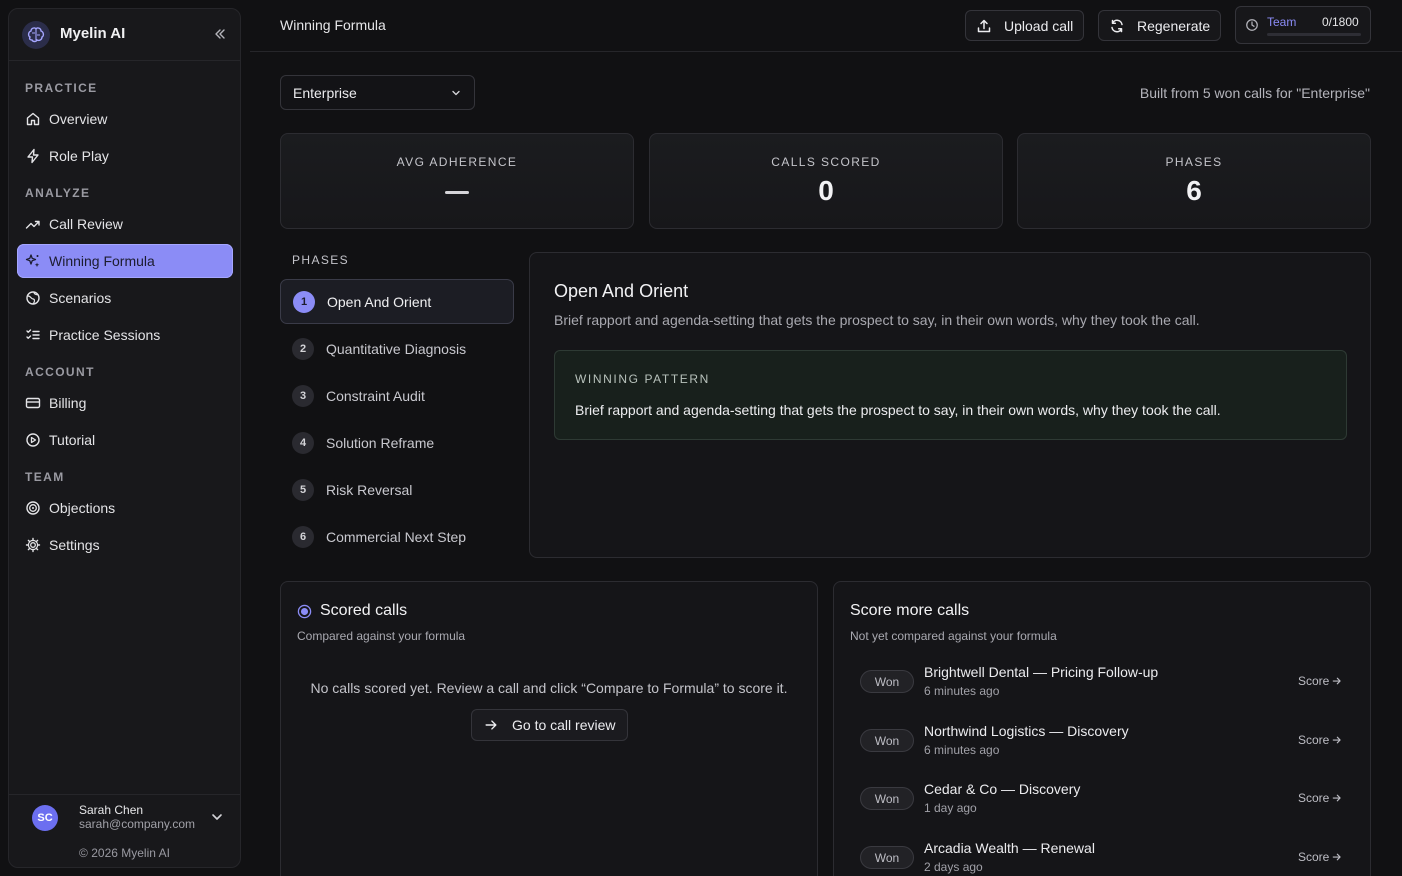 This screenshot has width=1402, height=876. What do you see at coordinates (124, 853) in the screenshot?
I see `copyright: © 2026 Myelin AI` at bounding box center [124, 853].